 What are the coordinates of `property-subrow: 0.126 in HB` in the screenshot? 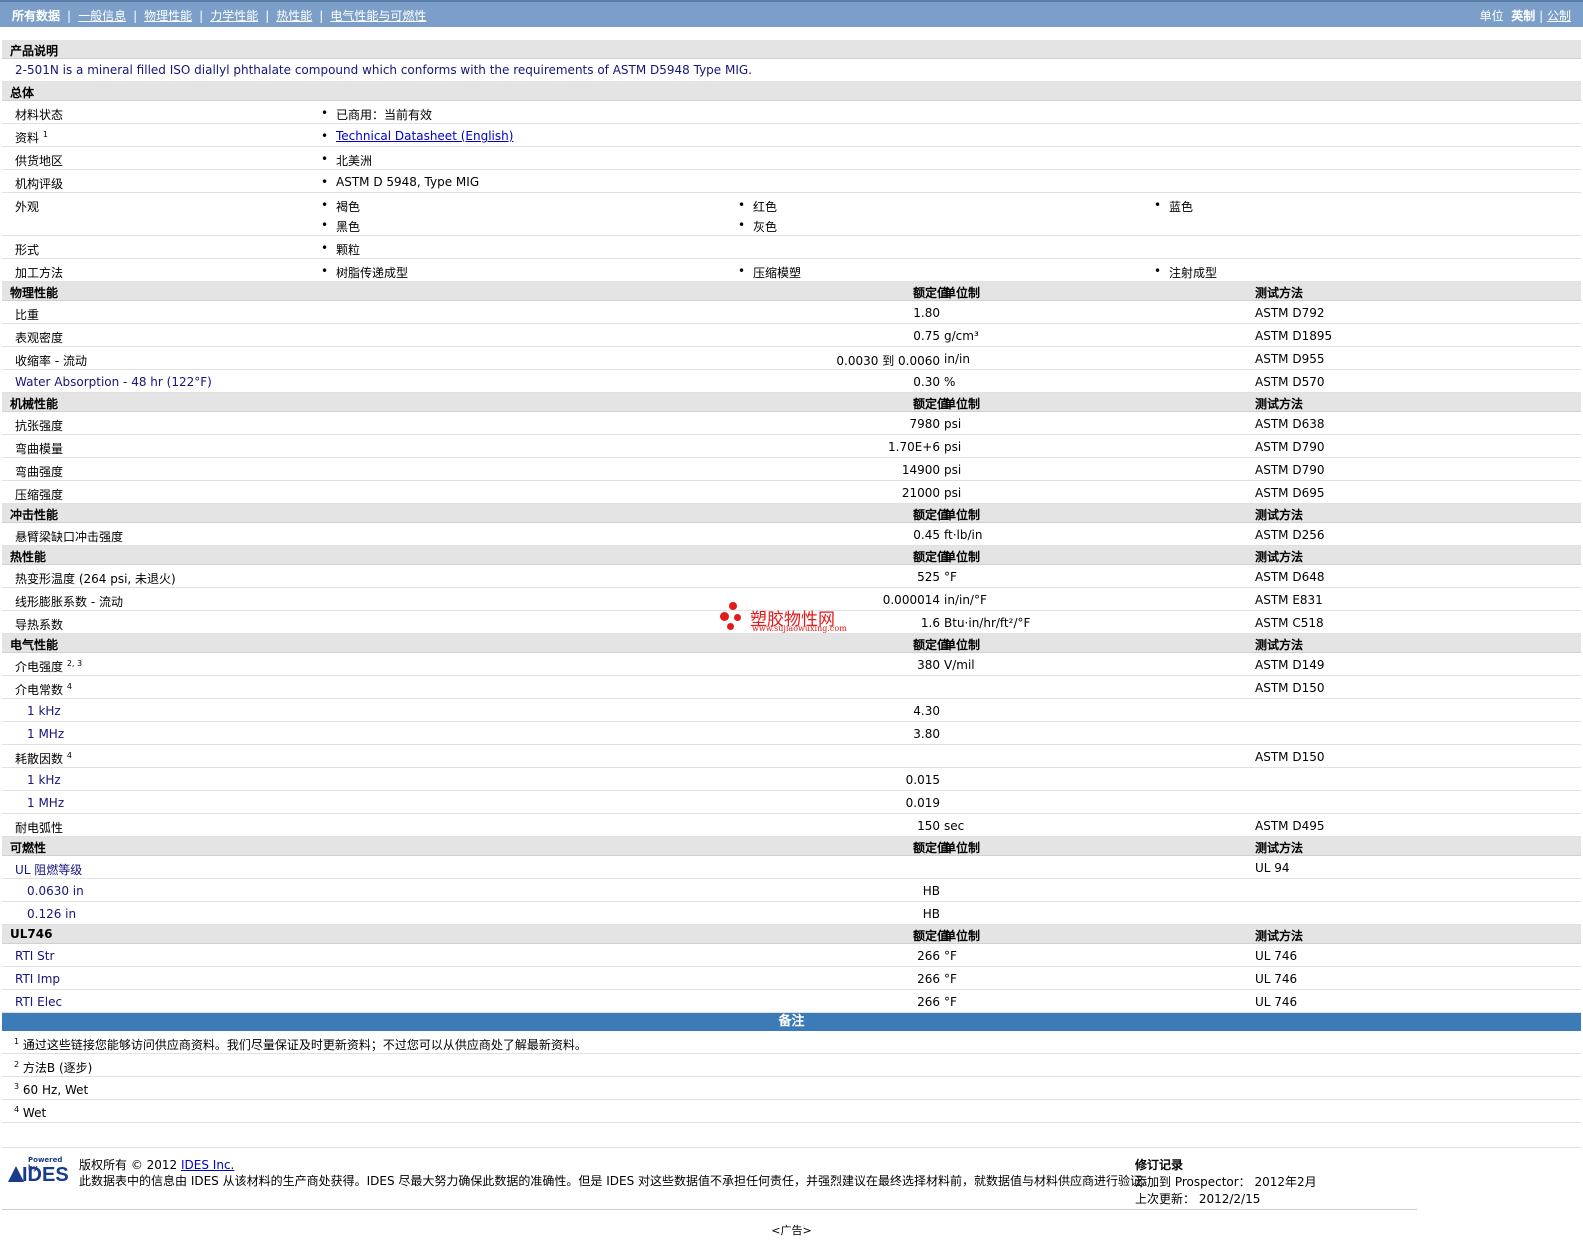 It's located at (791, 913).